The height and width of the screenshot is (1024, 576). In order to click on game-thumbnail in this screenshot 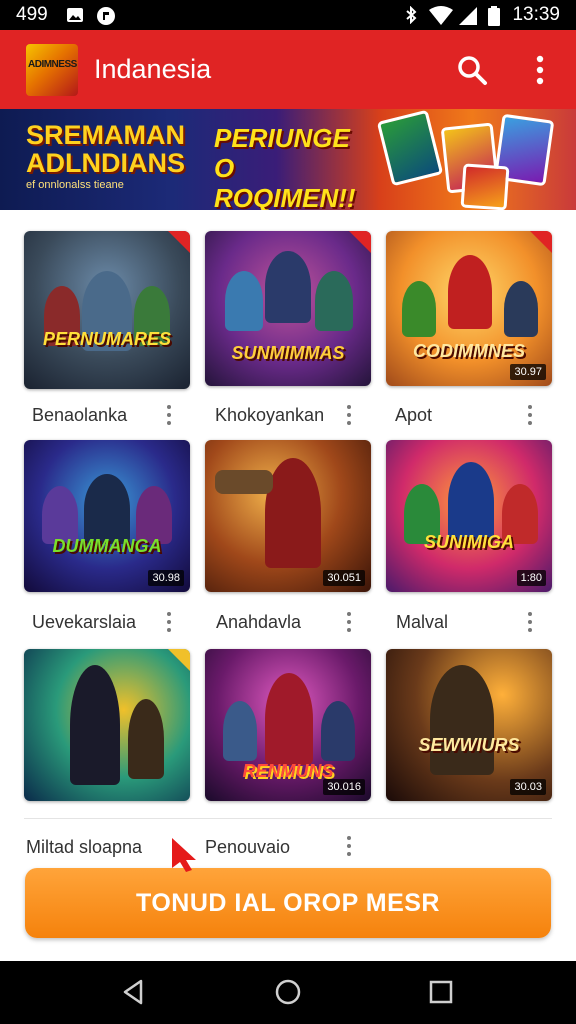, I will do `click(107, 725)`.